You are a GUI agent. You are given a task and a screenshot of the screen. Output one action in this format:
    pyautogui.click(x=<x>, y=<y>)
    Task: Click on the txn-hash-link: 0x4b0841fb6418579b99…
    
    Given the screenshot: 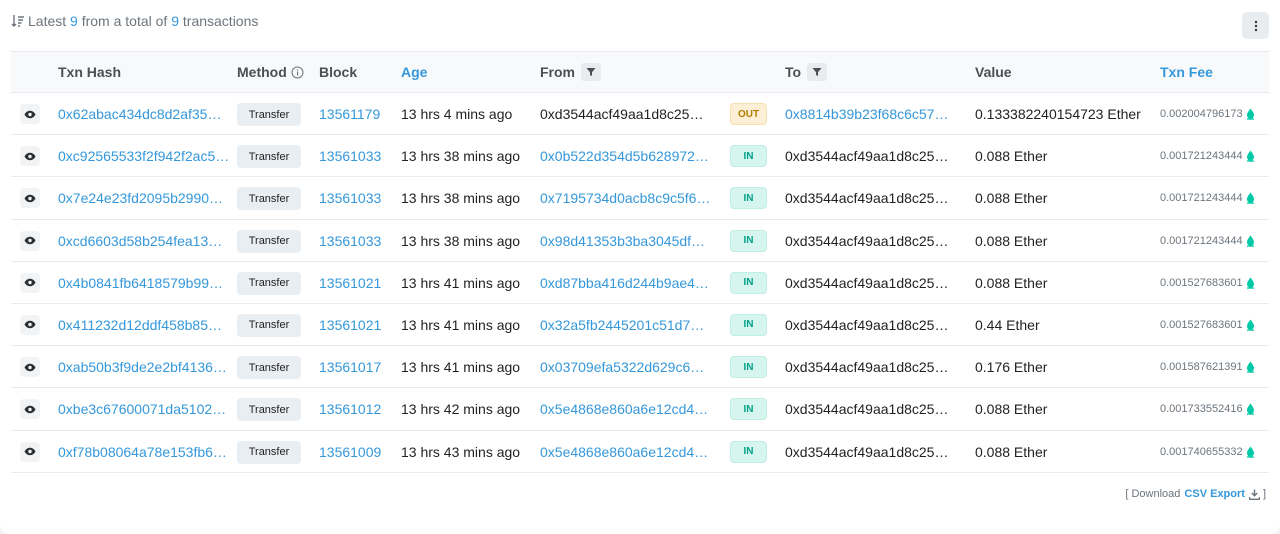 What is the action you would take?
    pyautogui.click(x=143, y=283)
    